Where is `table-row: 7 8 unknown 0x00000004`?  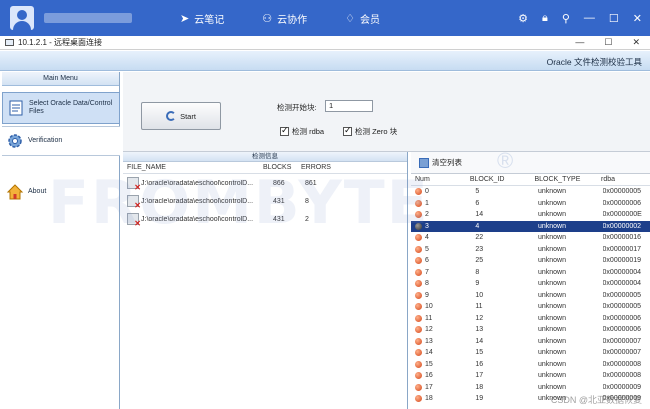
table-row: 7 8 unknown 0x00000004 is located at coordinates (530, 273).